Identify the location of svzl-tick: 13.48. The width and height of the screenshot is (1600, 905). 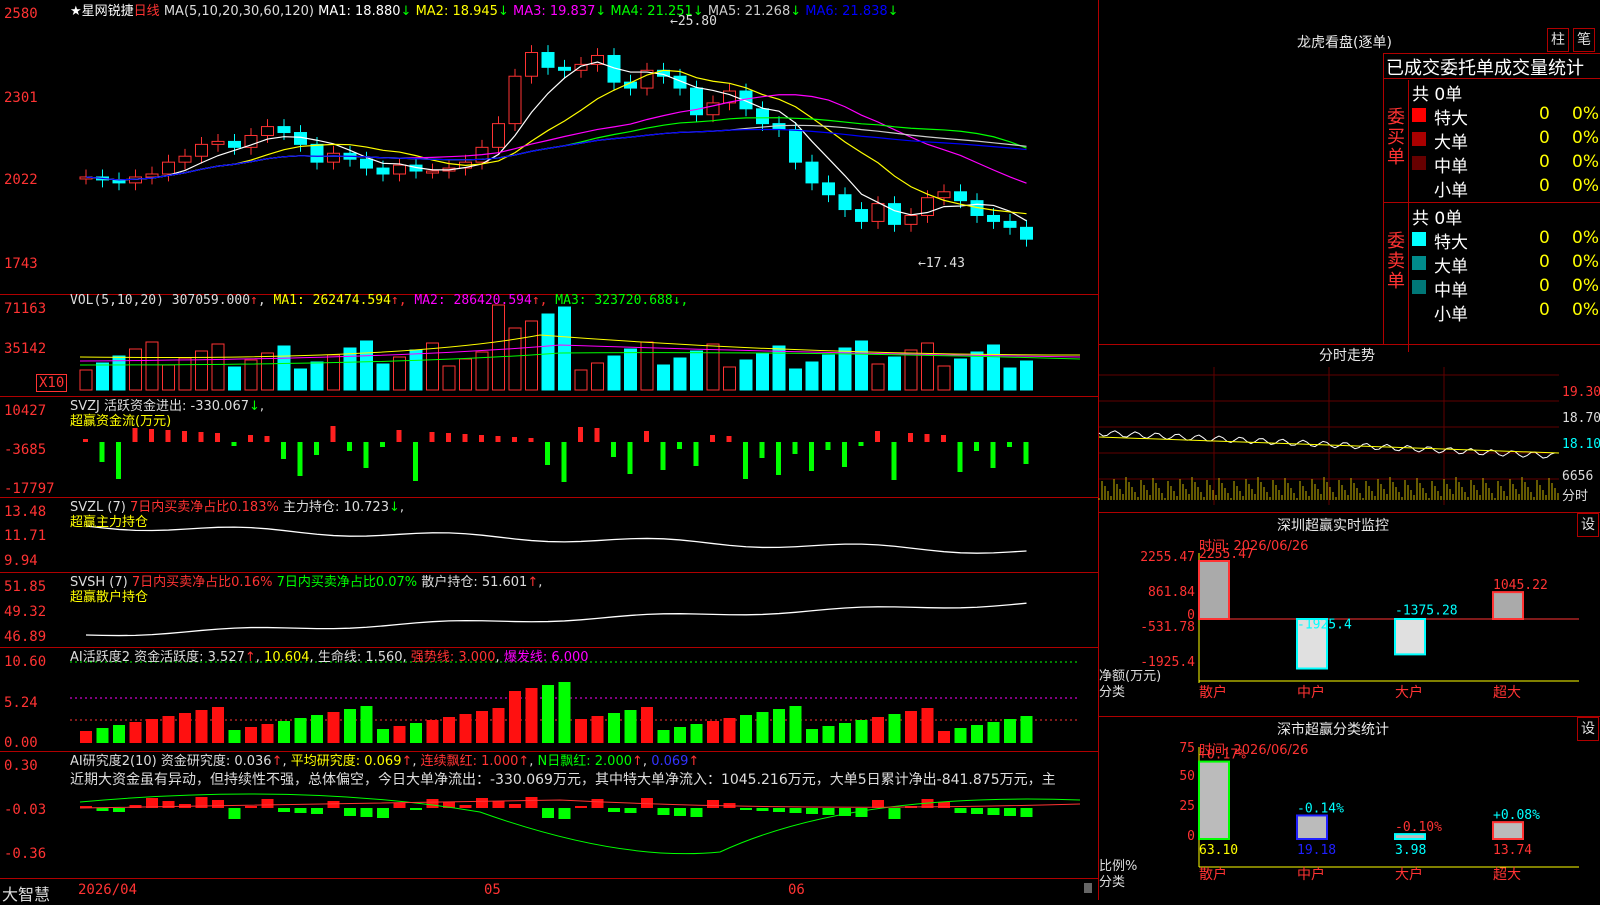
(25, 512).